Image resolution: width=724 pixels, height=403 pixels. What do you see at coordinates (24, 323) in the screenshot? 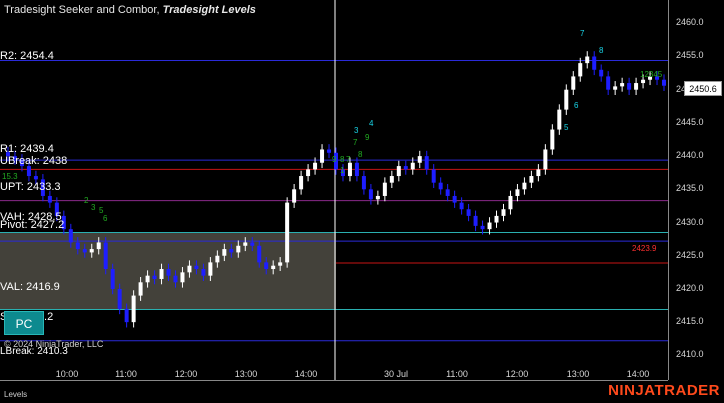
I see `pc-button: PC` at bounding box center [24, 323].